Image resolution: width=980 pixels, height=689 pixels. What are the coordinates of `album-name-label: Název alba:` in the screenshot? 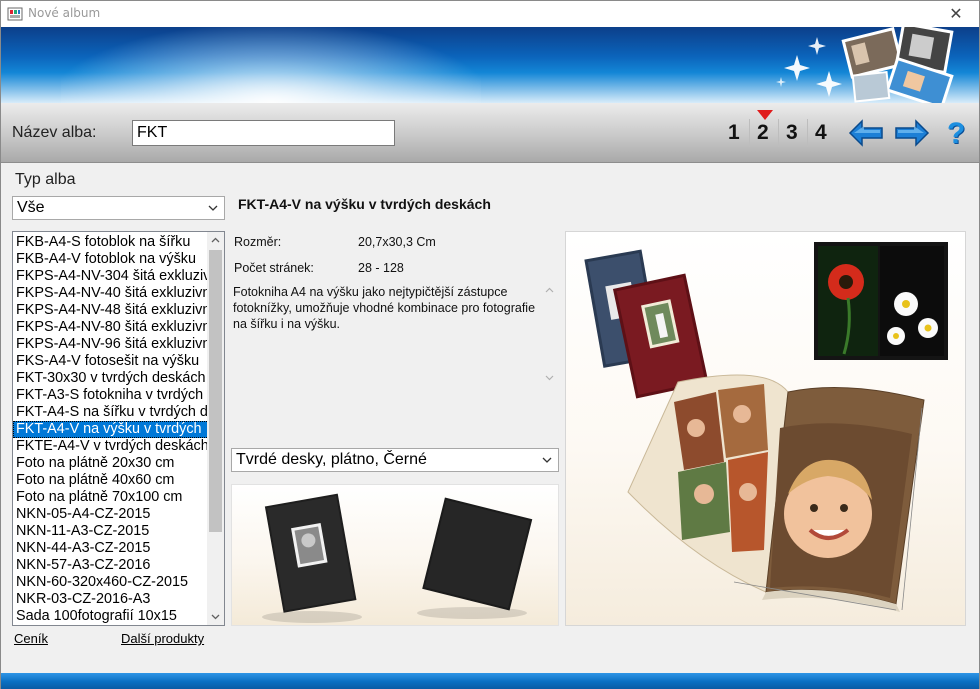 It's located at (54, 132).